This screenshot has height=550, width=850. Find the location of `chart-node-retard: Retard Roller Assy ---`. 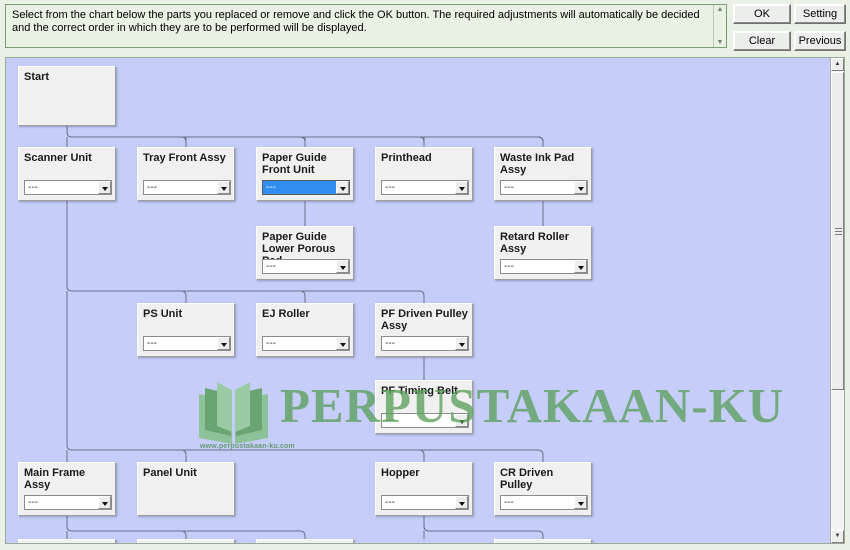

chart-node-retard: Retard Roller Assy --- is located at coordinates (543, 253).